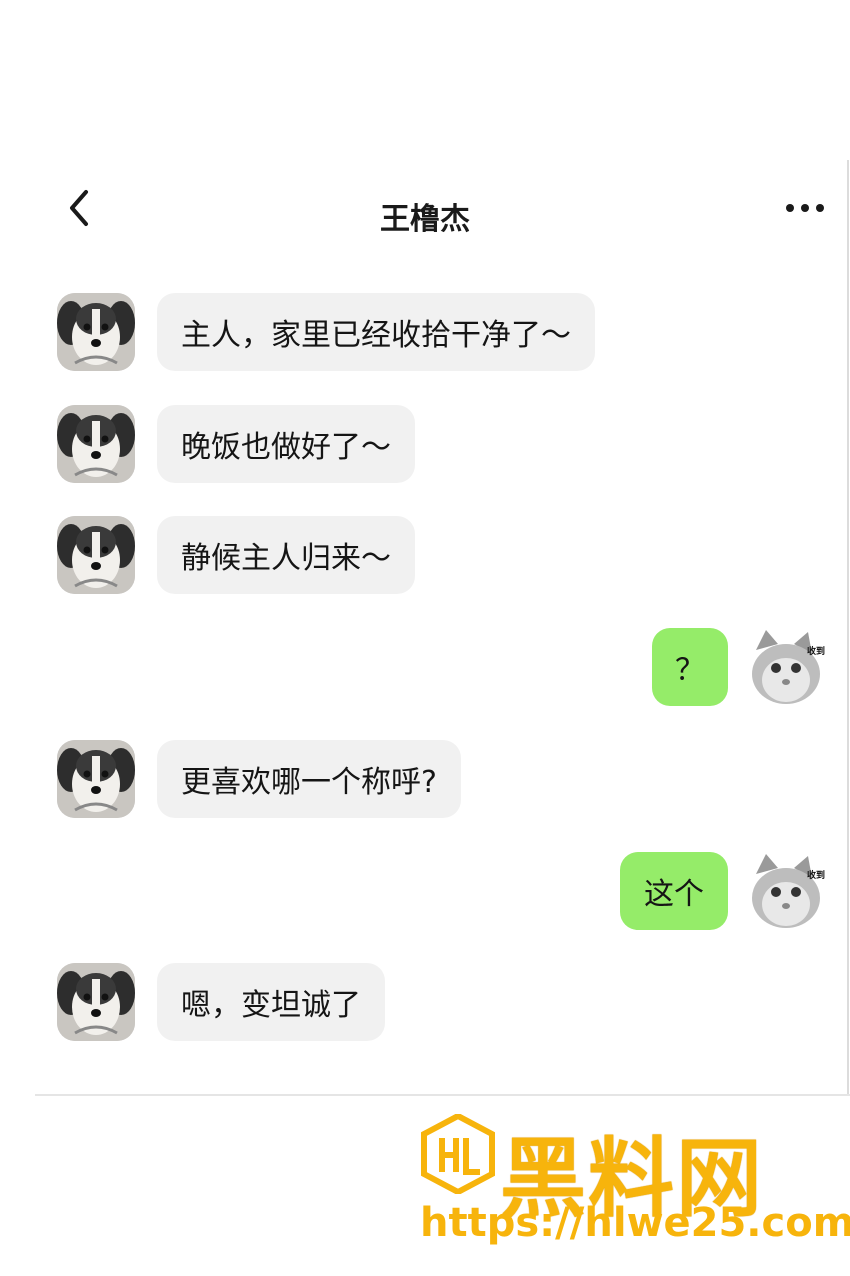  What do you see at coordinates (286, 555) in the screenshot?
I see `message-bubble: 静候主人归来～` at bounding box center [286, 555].